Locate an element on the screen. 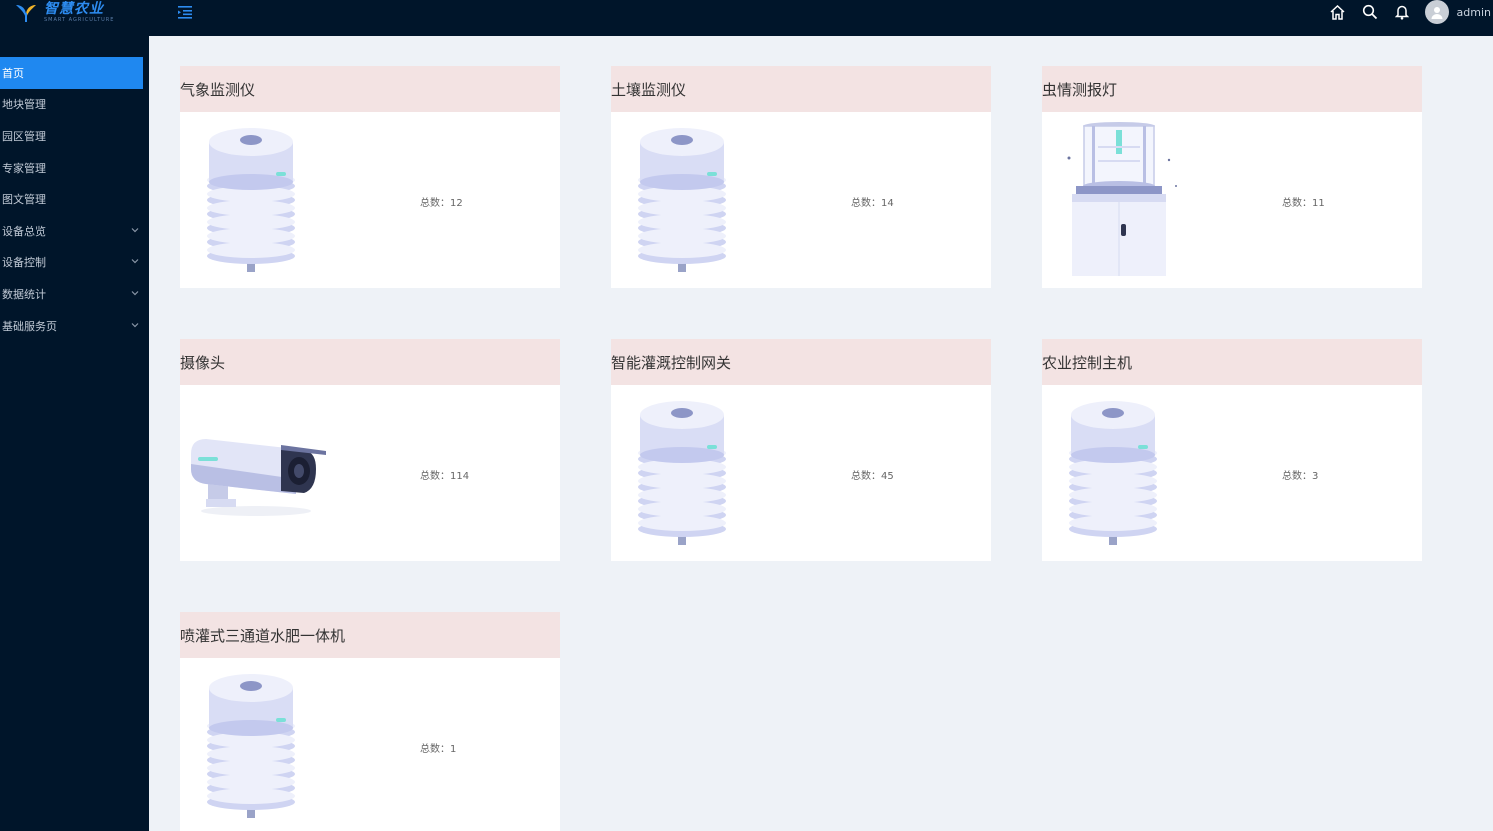 The image size is (1493, 831). device-card-body: 总数：1 is located at coordinates (370, 744).